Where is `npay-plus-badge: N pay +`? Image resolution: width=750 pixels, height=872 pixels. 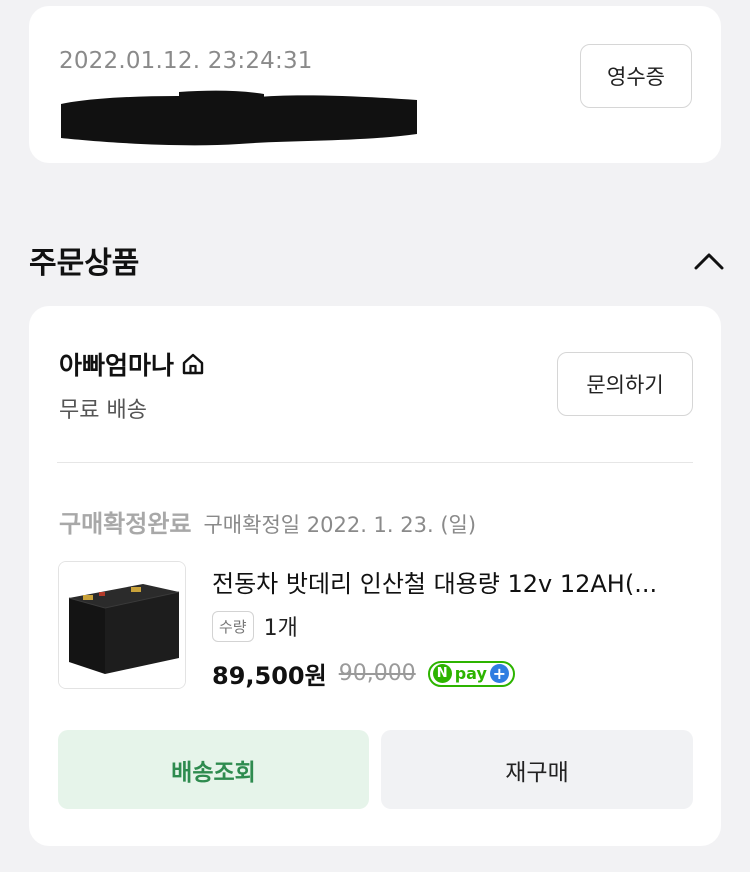 npay-plus-badge: N pay + is located at coordinates (471, 673).